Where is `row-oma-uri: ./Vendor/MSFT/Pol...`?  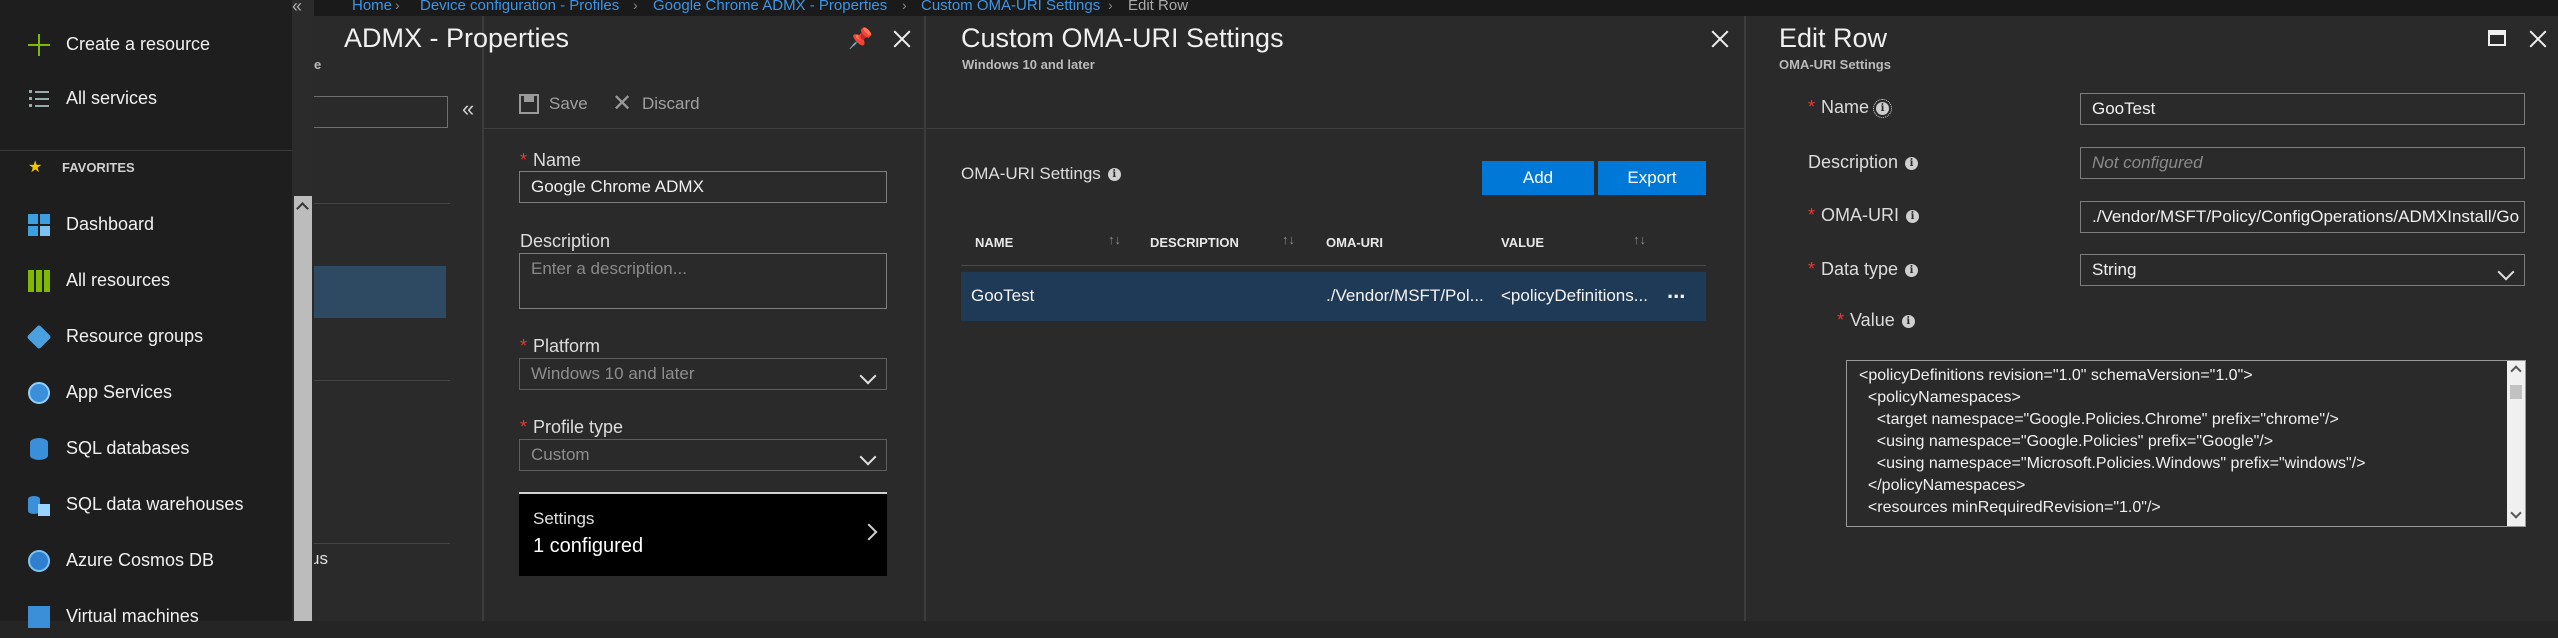 row-oma-uri: ./Vendor/MSFT/Pol... is located at coordinates (1405, 295).